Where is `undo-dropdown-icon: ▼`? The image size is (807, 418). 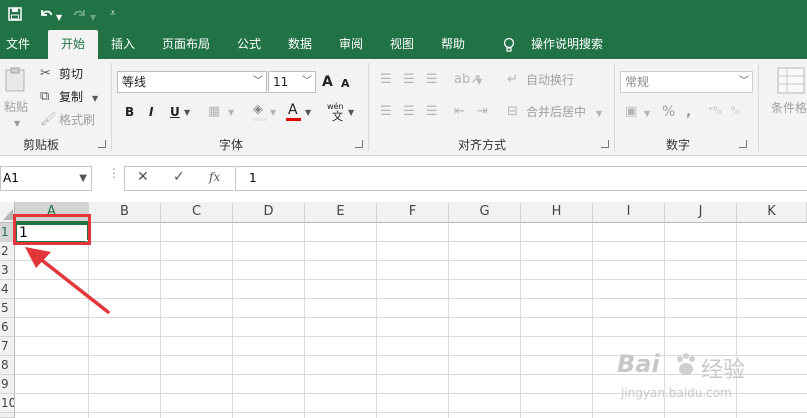
undo-dropdown-icon: ▼ is located at coordinates (59, 18).